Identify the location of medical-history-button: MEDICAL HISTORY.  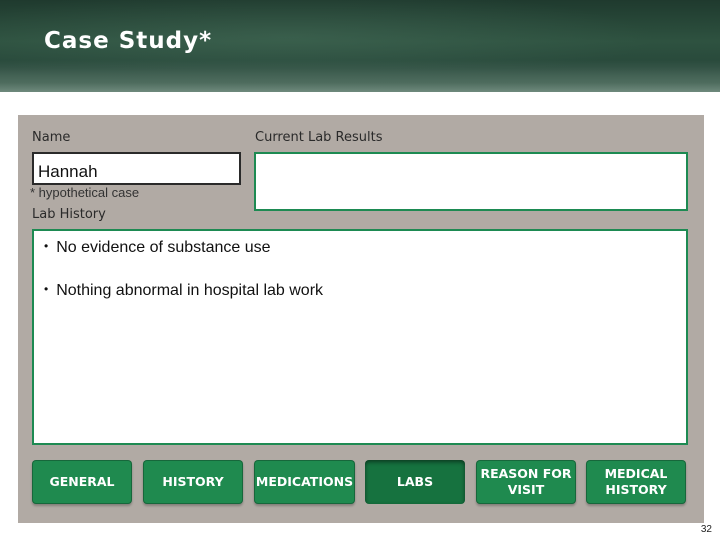
(636, 482).